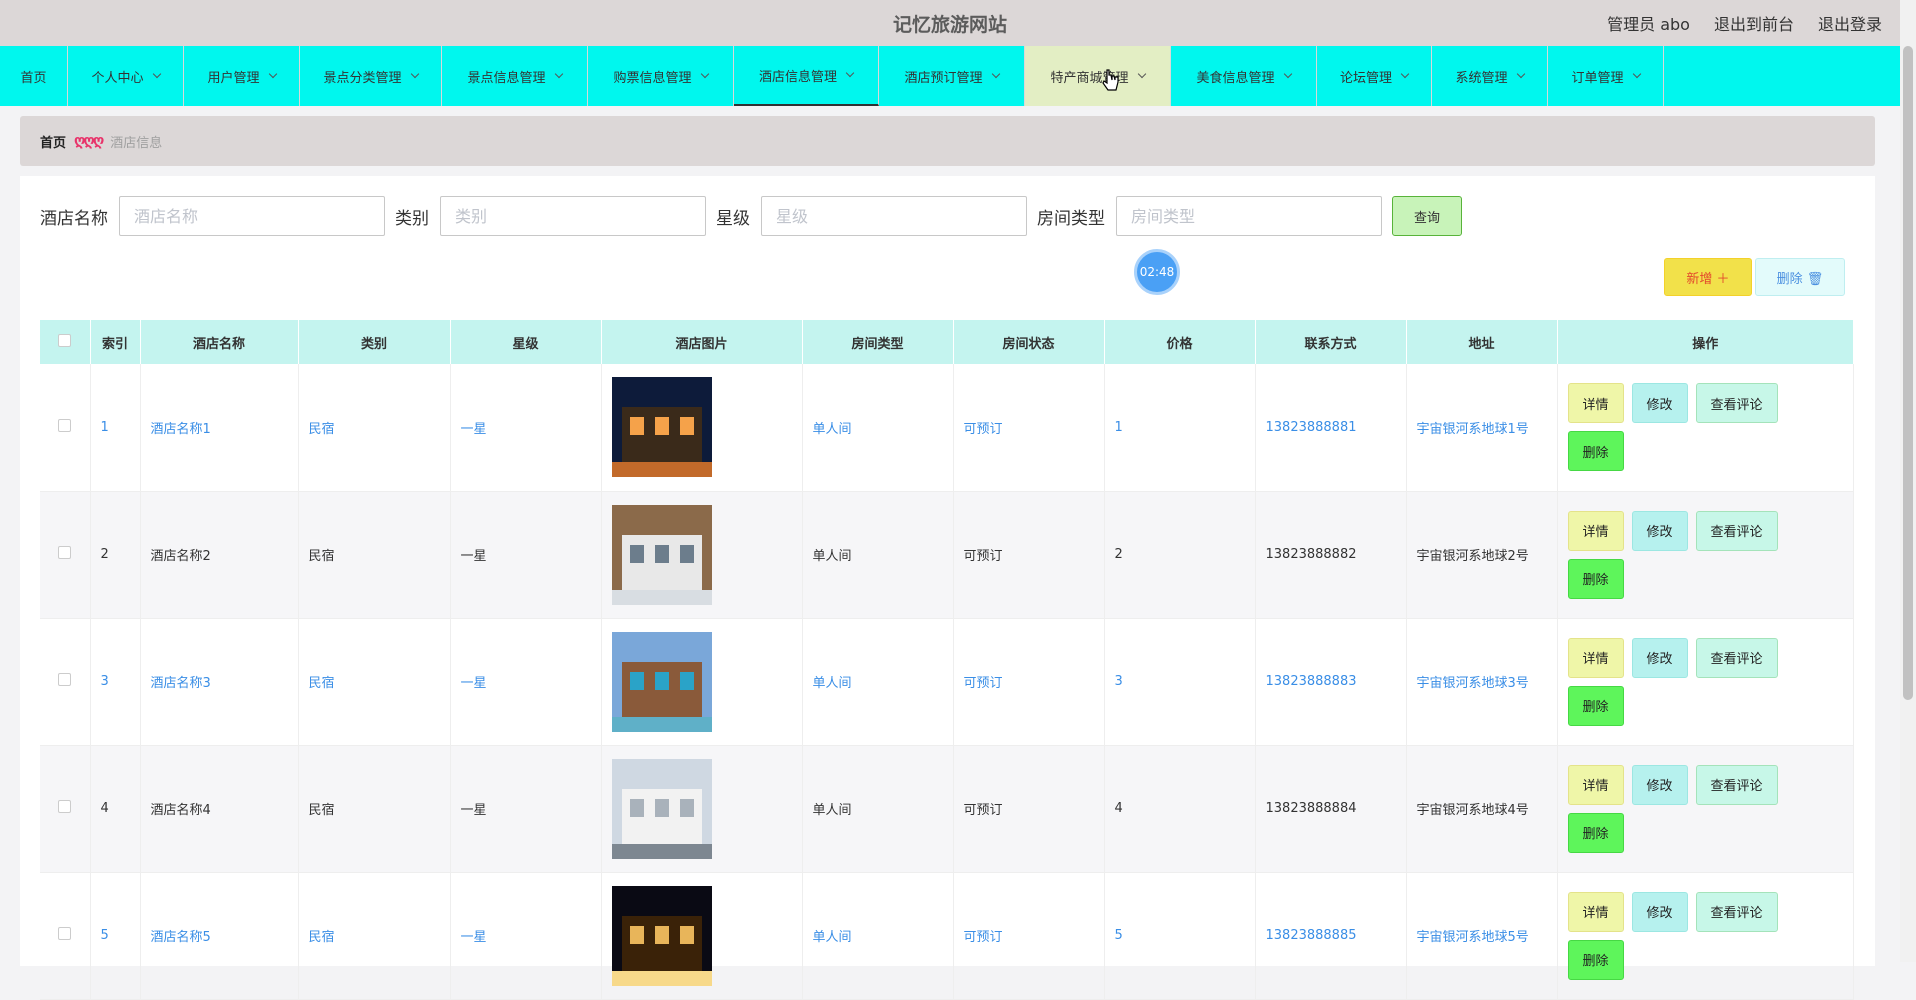  I want to click on nav-item-6: 酒店信息管理, so click(806, 76).